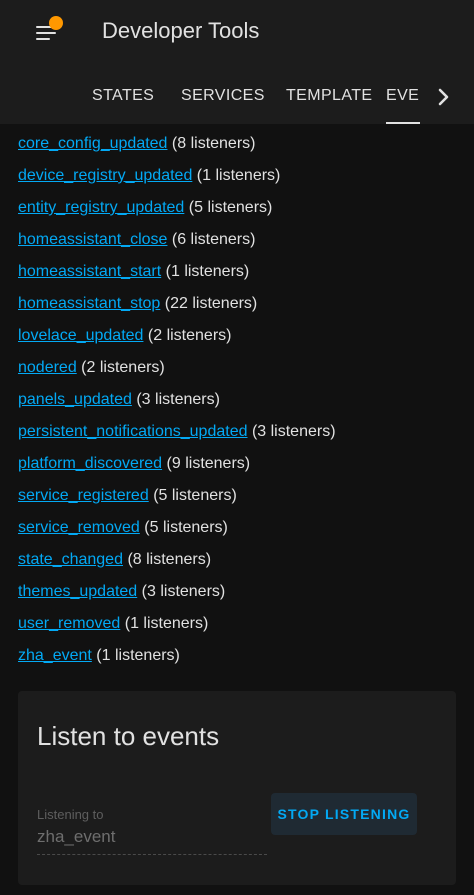 Image resolution: width=474 pixels, height=895 pixels. Describe the element at coordinates (101, 207) in the screenshot. I see `event-link: entity_registry_updated` at that location.